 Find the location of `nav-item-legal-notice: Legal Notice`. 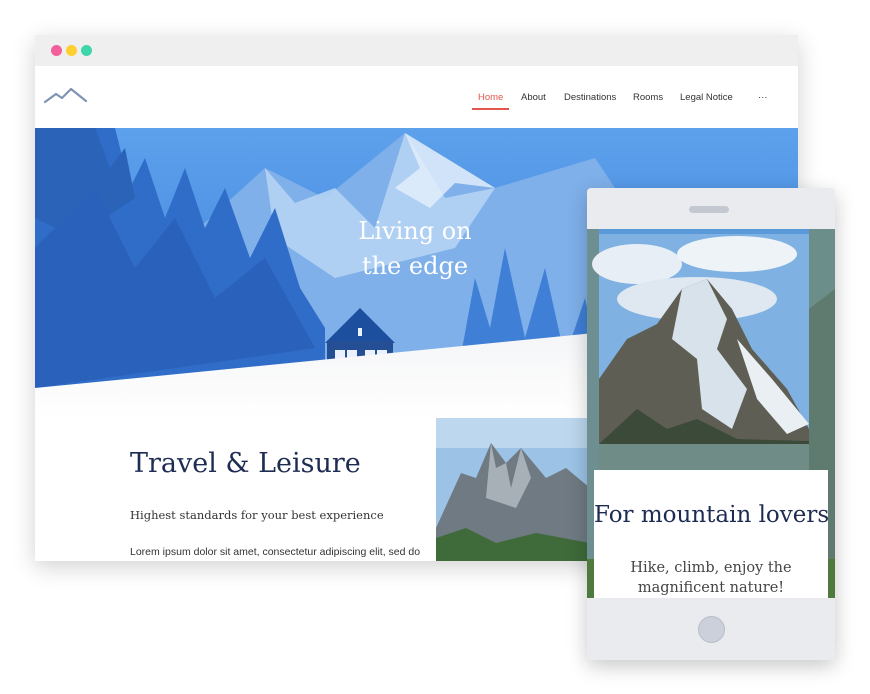

nav-item-legal-notice: Legal Notice is located at coordinates (706, 97).